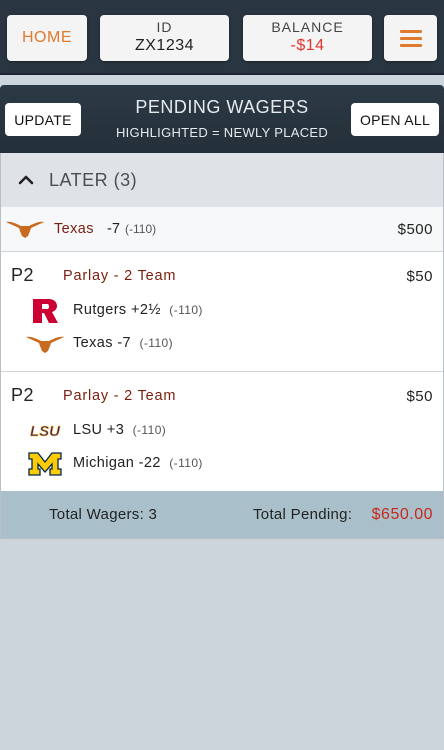 This screenshot has width=444, height=750. Describe the element at coordinates (222, 107) in the screenshot. I see `page-title: PENDING WAGERS` at that location.